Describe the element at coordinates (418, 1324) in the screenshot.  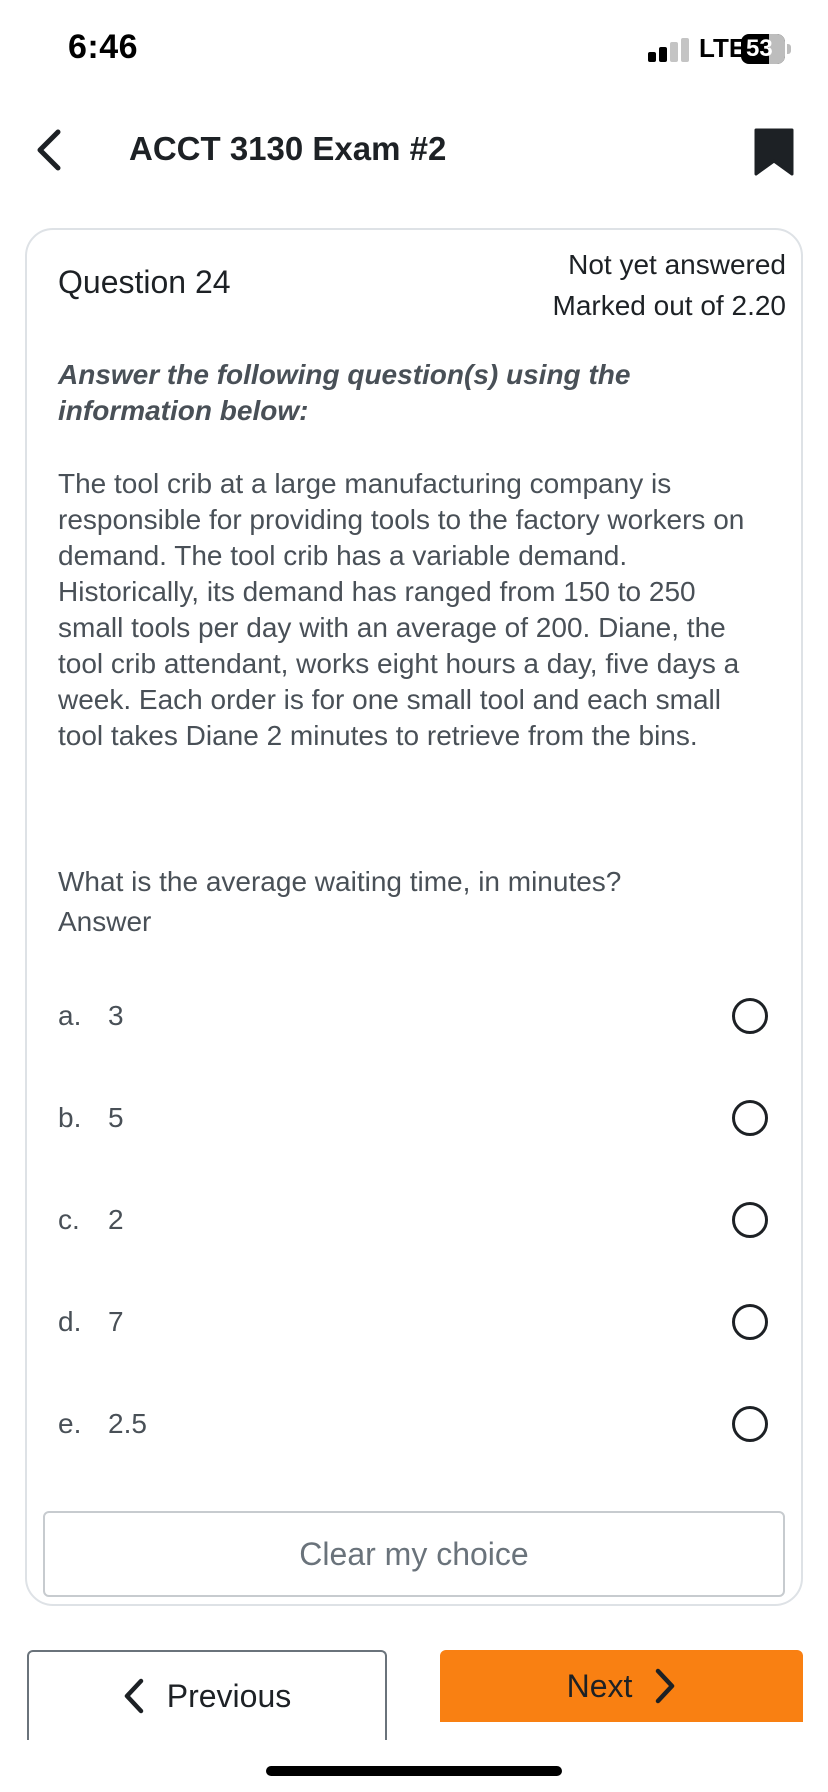
I see `answer-option-d: d. 7` at that location.